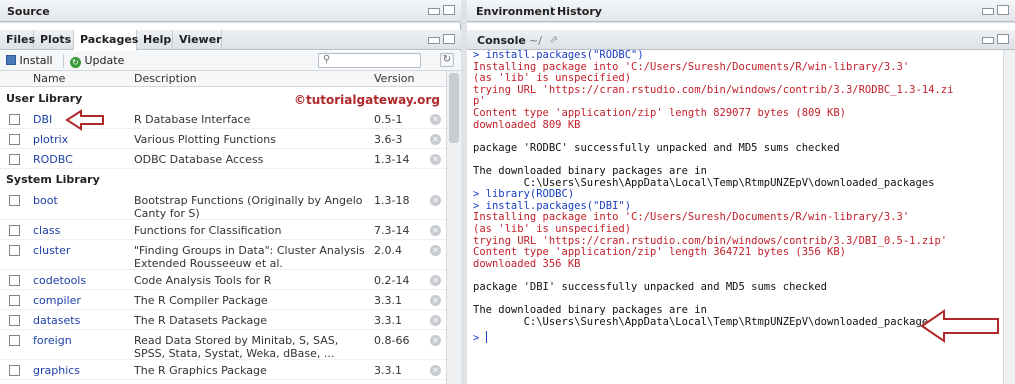 The width and height of the screenshot is (1015, 384). Describe the element at coordinates (45, 200) in the screenshot. I see `package-name-link: boot` at that location.